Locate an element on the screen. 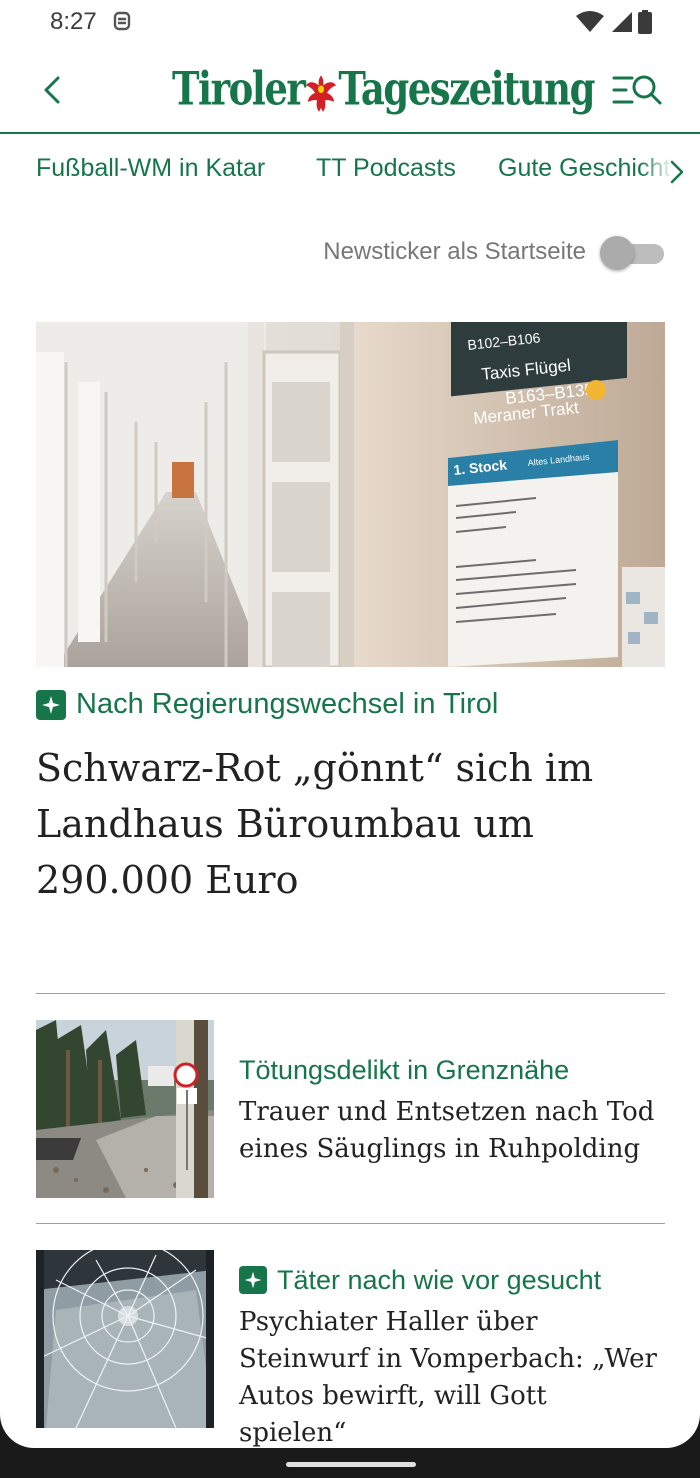 The image size is (700, 1478). newsticker-label: Newsticker als Startseite is located at coordinates (454, 251).